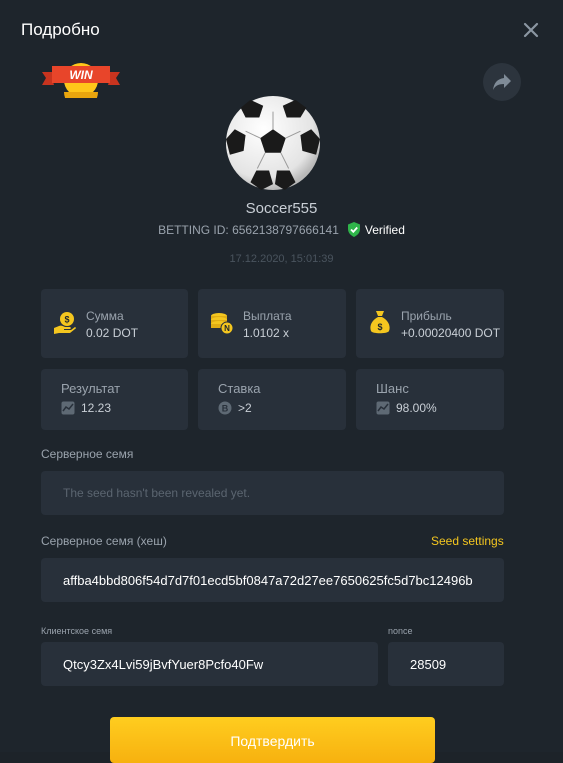  Describe the element at coordinates (430, 323) in the screenshot. I see `stat-card-profit: $ Прибыль +0.00020400 DOT` at that location.